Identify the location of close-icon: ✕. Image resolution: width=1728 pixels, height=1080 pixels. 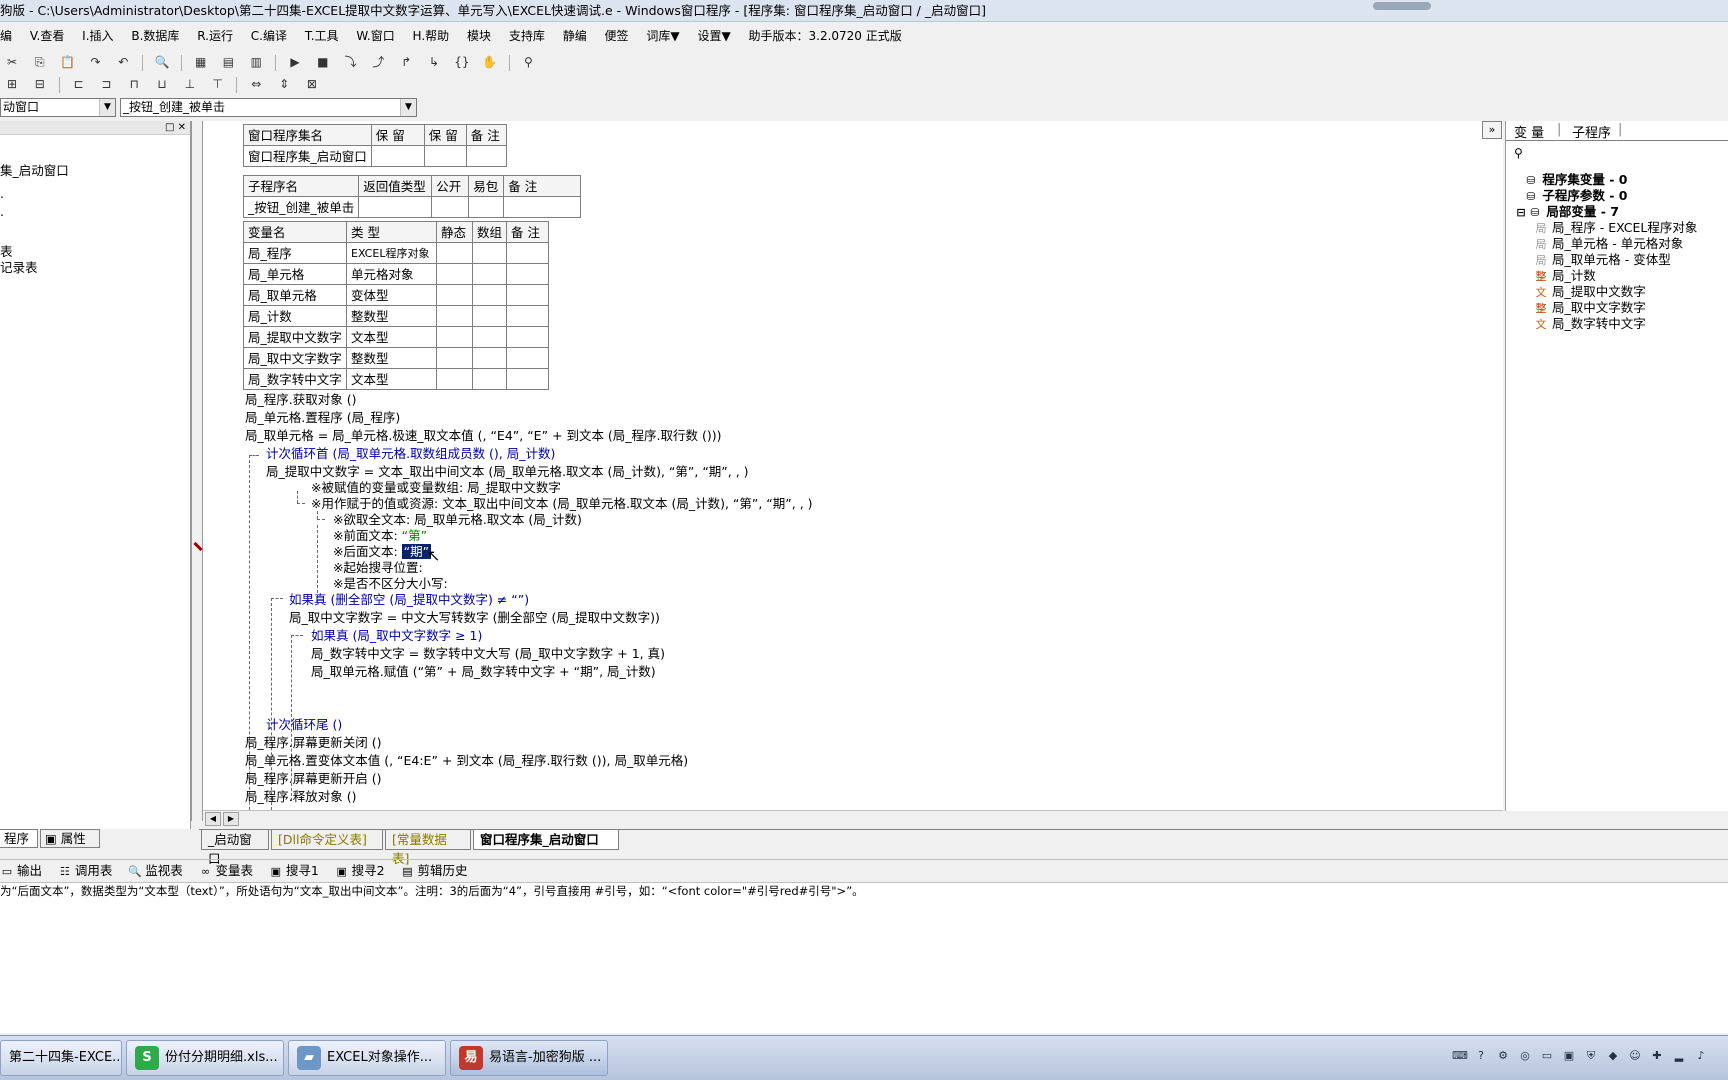
(182, 127).